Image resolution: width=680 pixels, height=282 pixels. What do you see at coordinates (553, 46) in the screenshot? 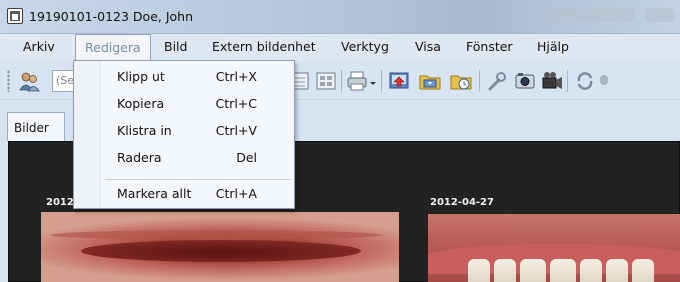
I see `menu-hjalp: Hjälp` at bounding box center [553, 46].